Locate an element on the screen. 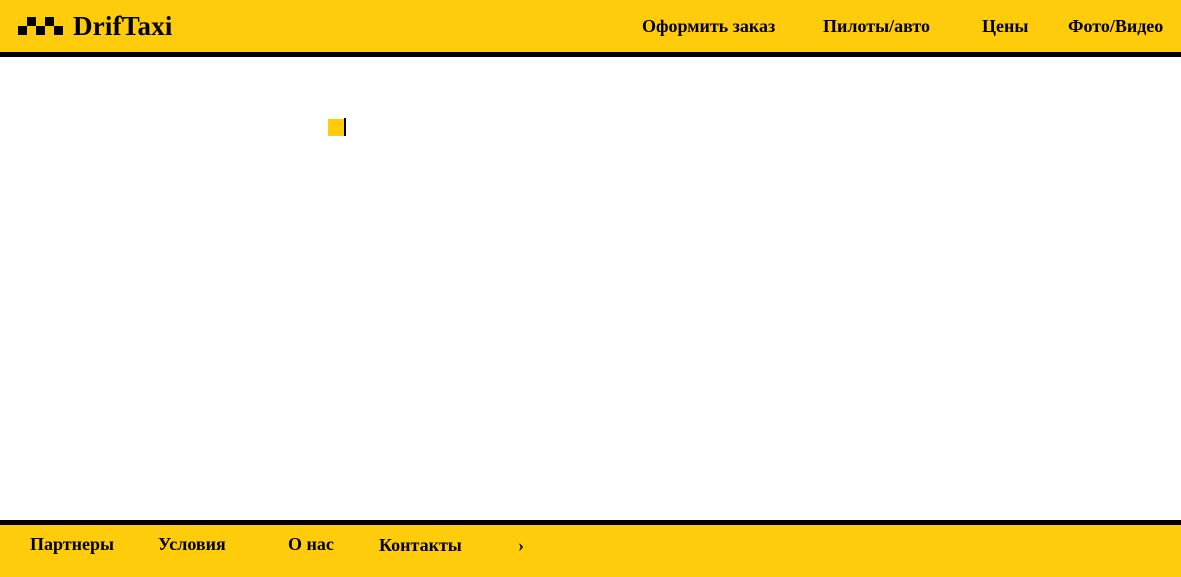  logo-link: DrifTaxi is located at coordinates (95, 26).